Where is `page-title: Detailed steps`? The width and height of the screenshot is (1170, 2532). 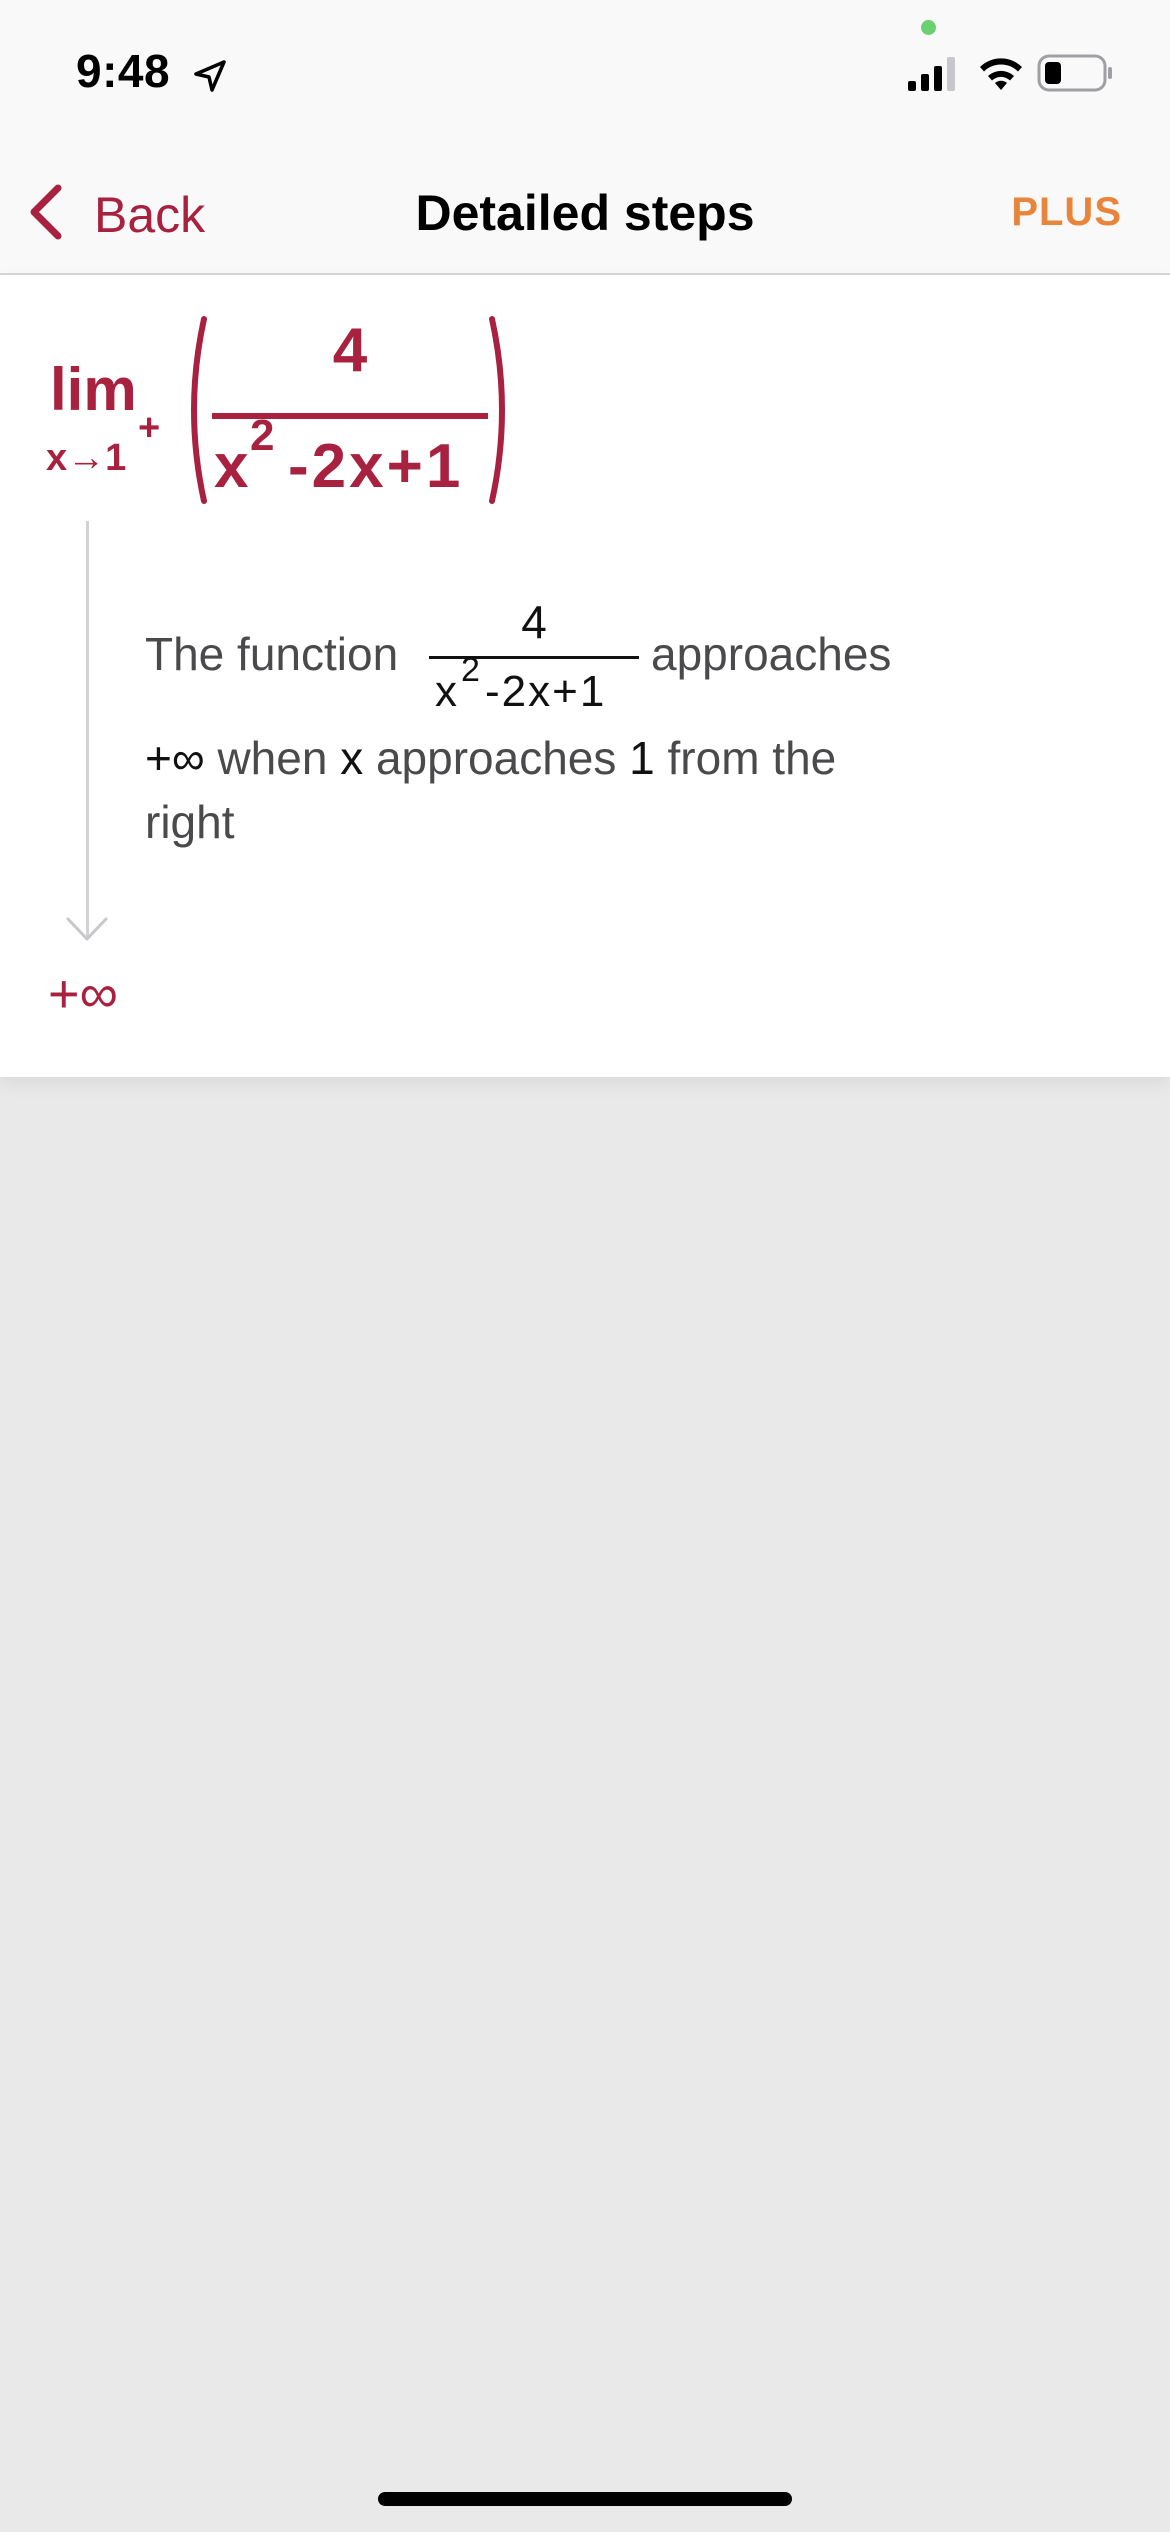 page-title: Detailed steps is located at coordinates (585, 213).